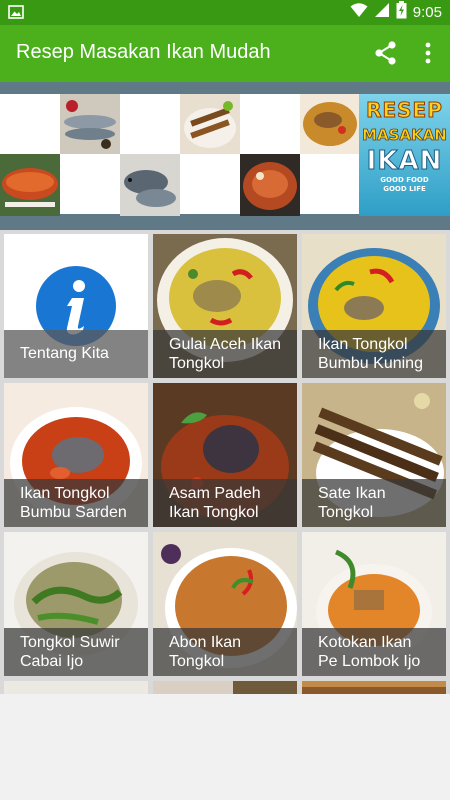  I want to click on brand-line-ikan: IKAN, so click(404, 161).